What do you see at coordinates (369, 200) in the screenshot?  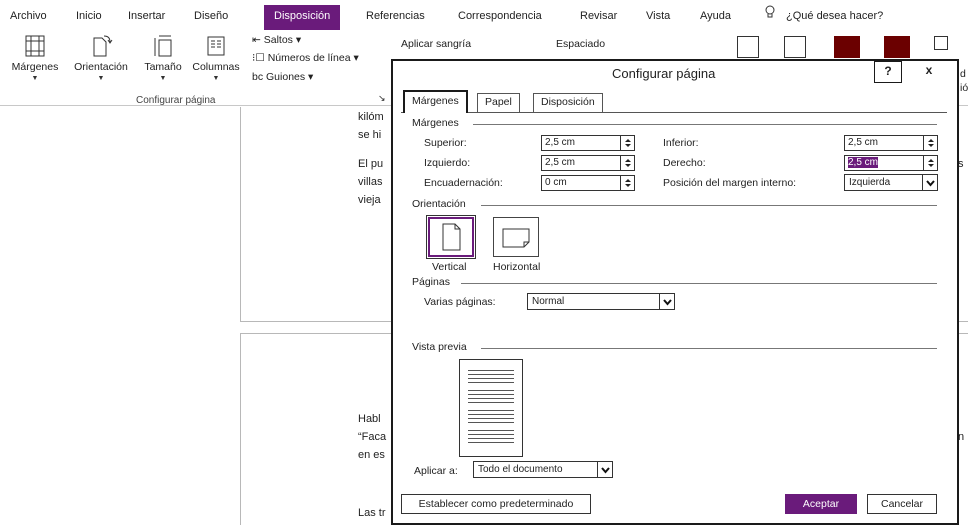 I see `doc-line: vieja` at bounding box center [369, 200].